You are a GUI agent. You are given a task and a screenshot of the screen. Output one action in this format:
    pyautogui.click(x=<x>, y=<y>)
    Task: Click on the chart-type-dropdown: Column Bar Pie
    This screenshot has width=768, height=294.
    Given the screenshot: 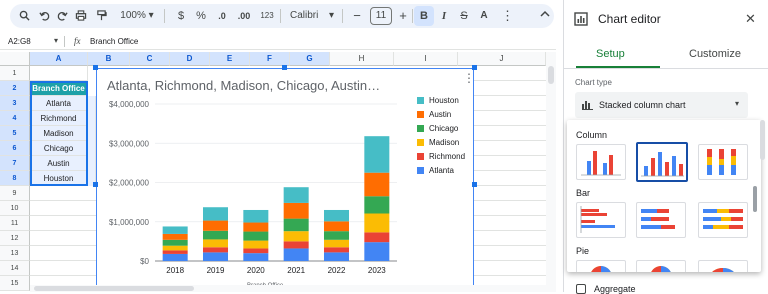 What is the action you would take?
    pyautogui.click(x=664, y=196)
    